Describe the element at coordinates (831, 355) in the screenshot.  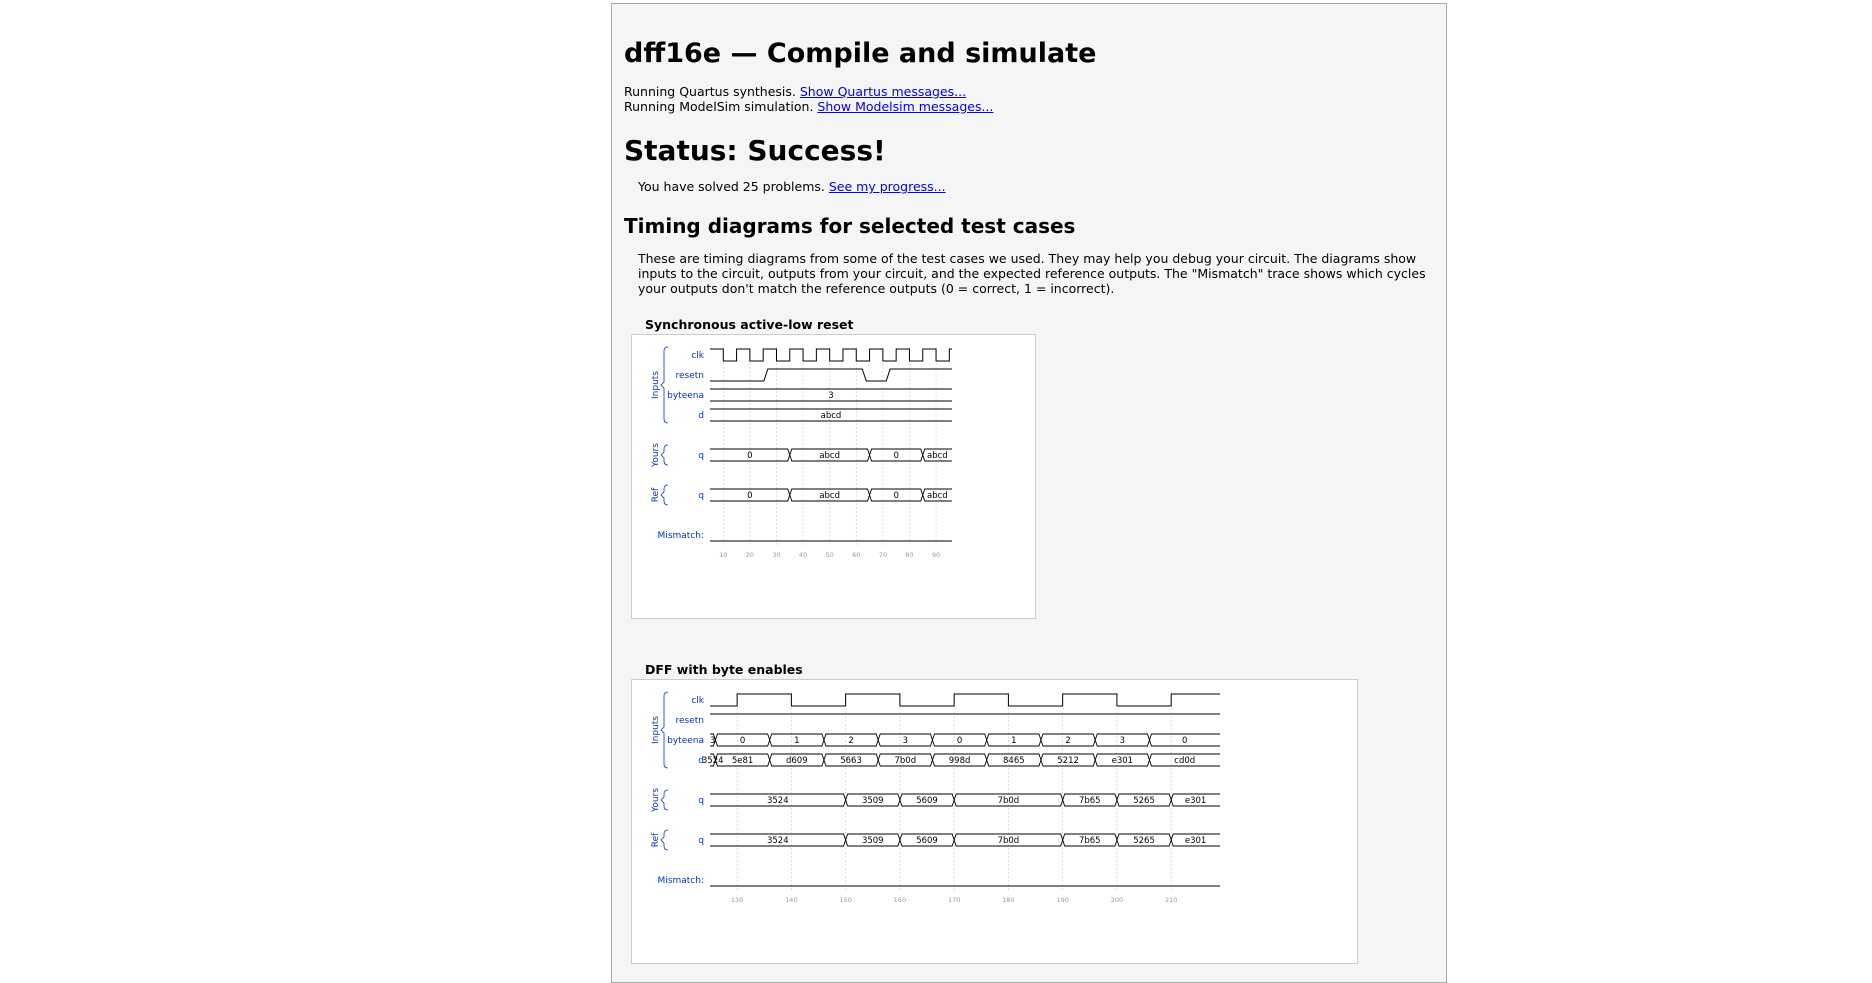
I see `clk-trace` at that location.